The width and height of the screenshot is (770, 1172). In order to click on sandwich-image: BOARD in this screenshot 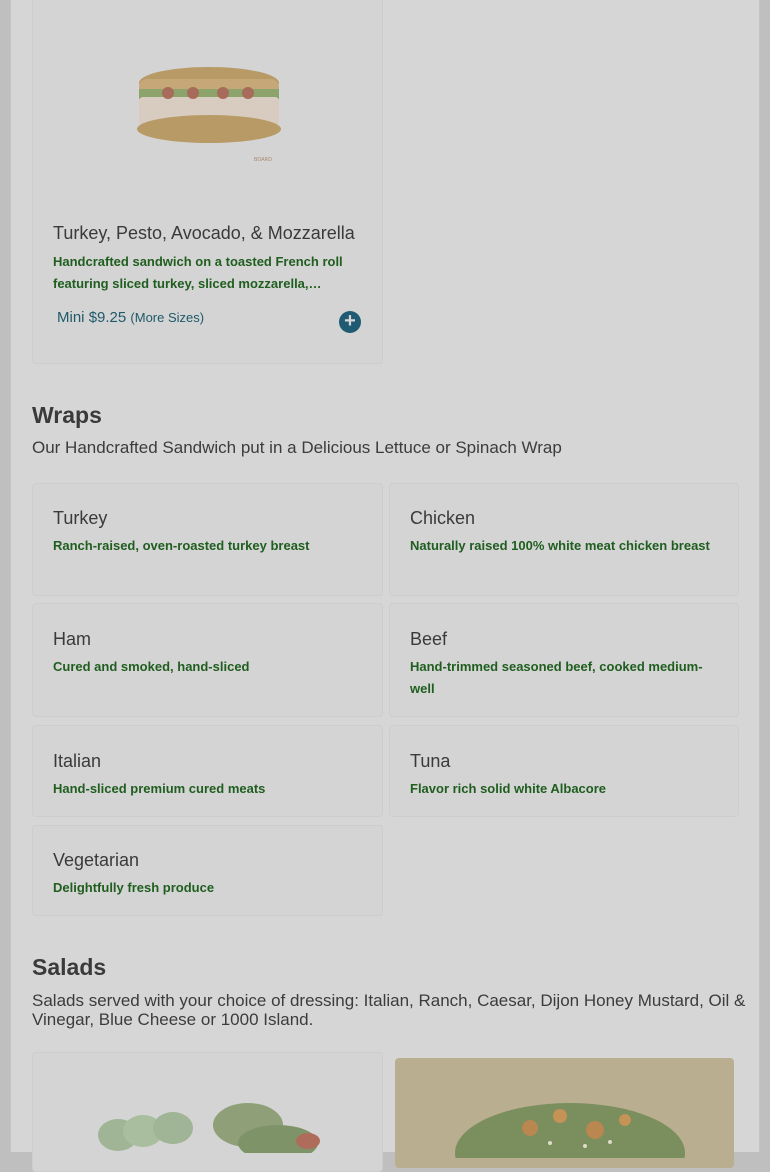, I will do `click(209, 115)`.